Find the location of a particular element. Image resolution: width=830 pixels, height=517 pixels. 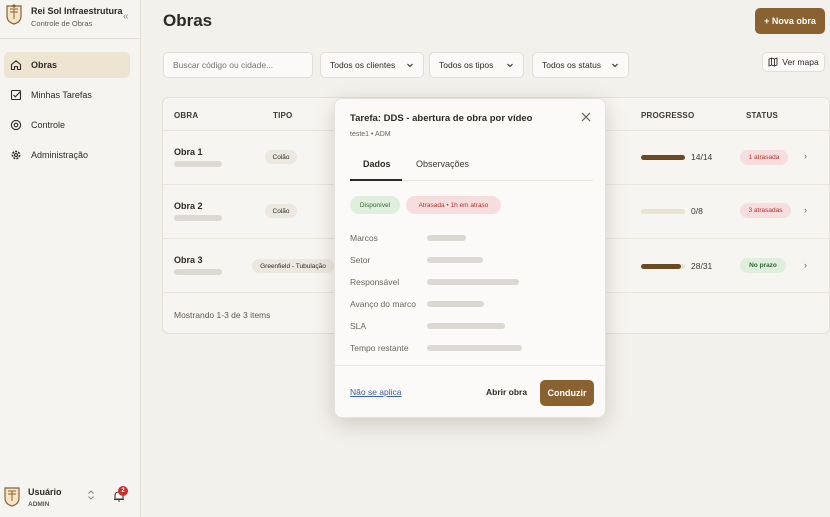

status-filter-label: Todos os status is located at coordinates (572, 65).